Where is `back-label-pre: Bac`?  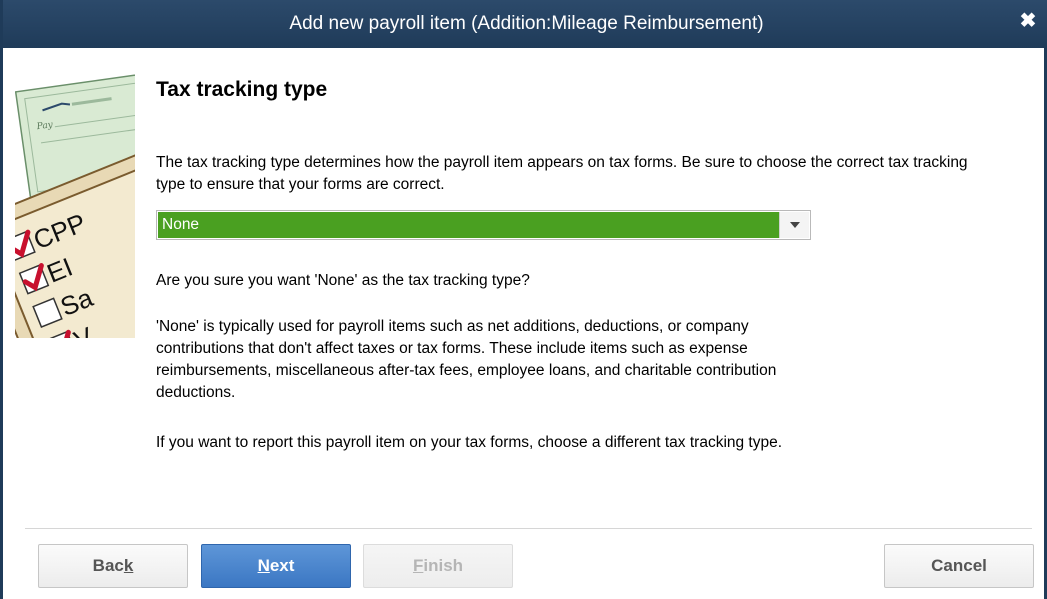
back-label-pre: Bac is located at coordinates (108, 565).